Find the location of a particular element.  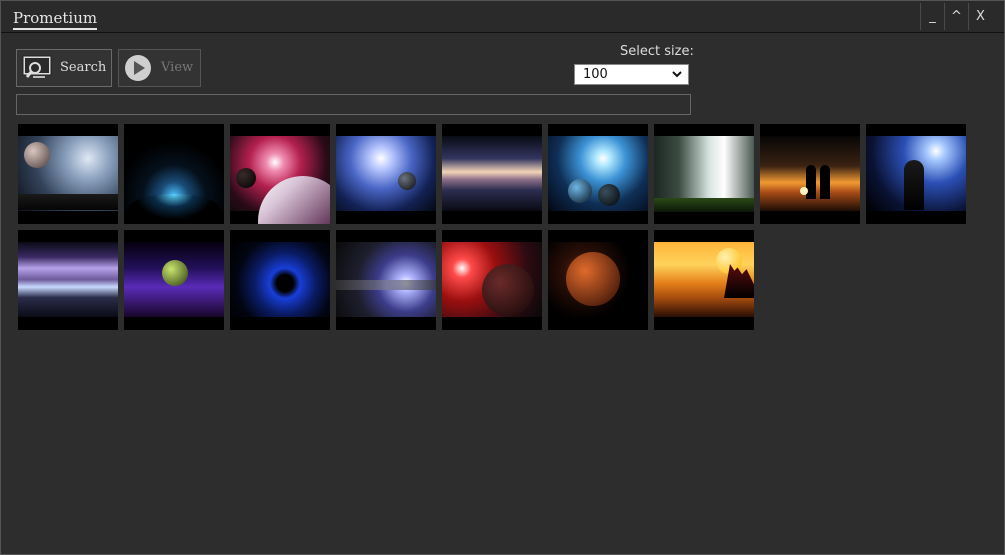

view-button-label: View is located at coordinates (177, 67).